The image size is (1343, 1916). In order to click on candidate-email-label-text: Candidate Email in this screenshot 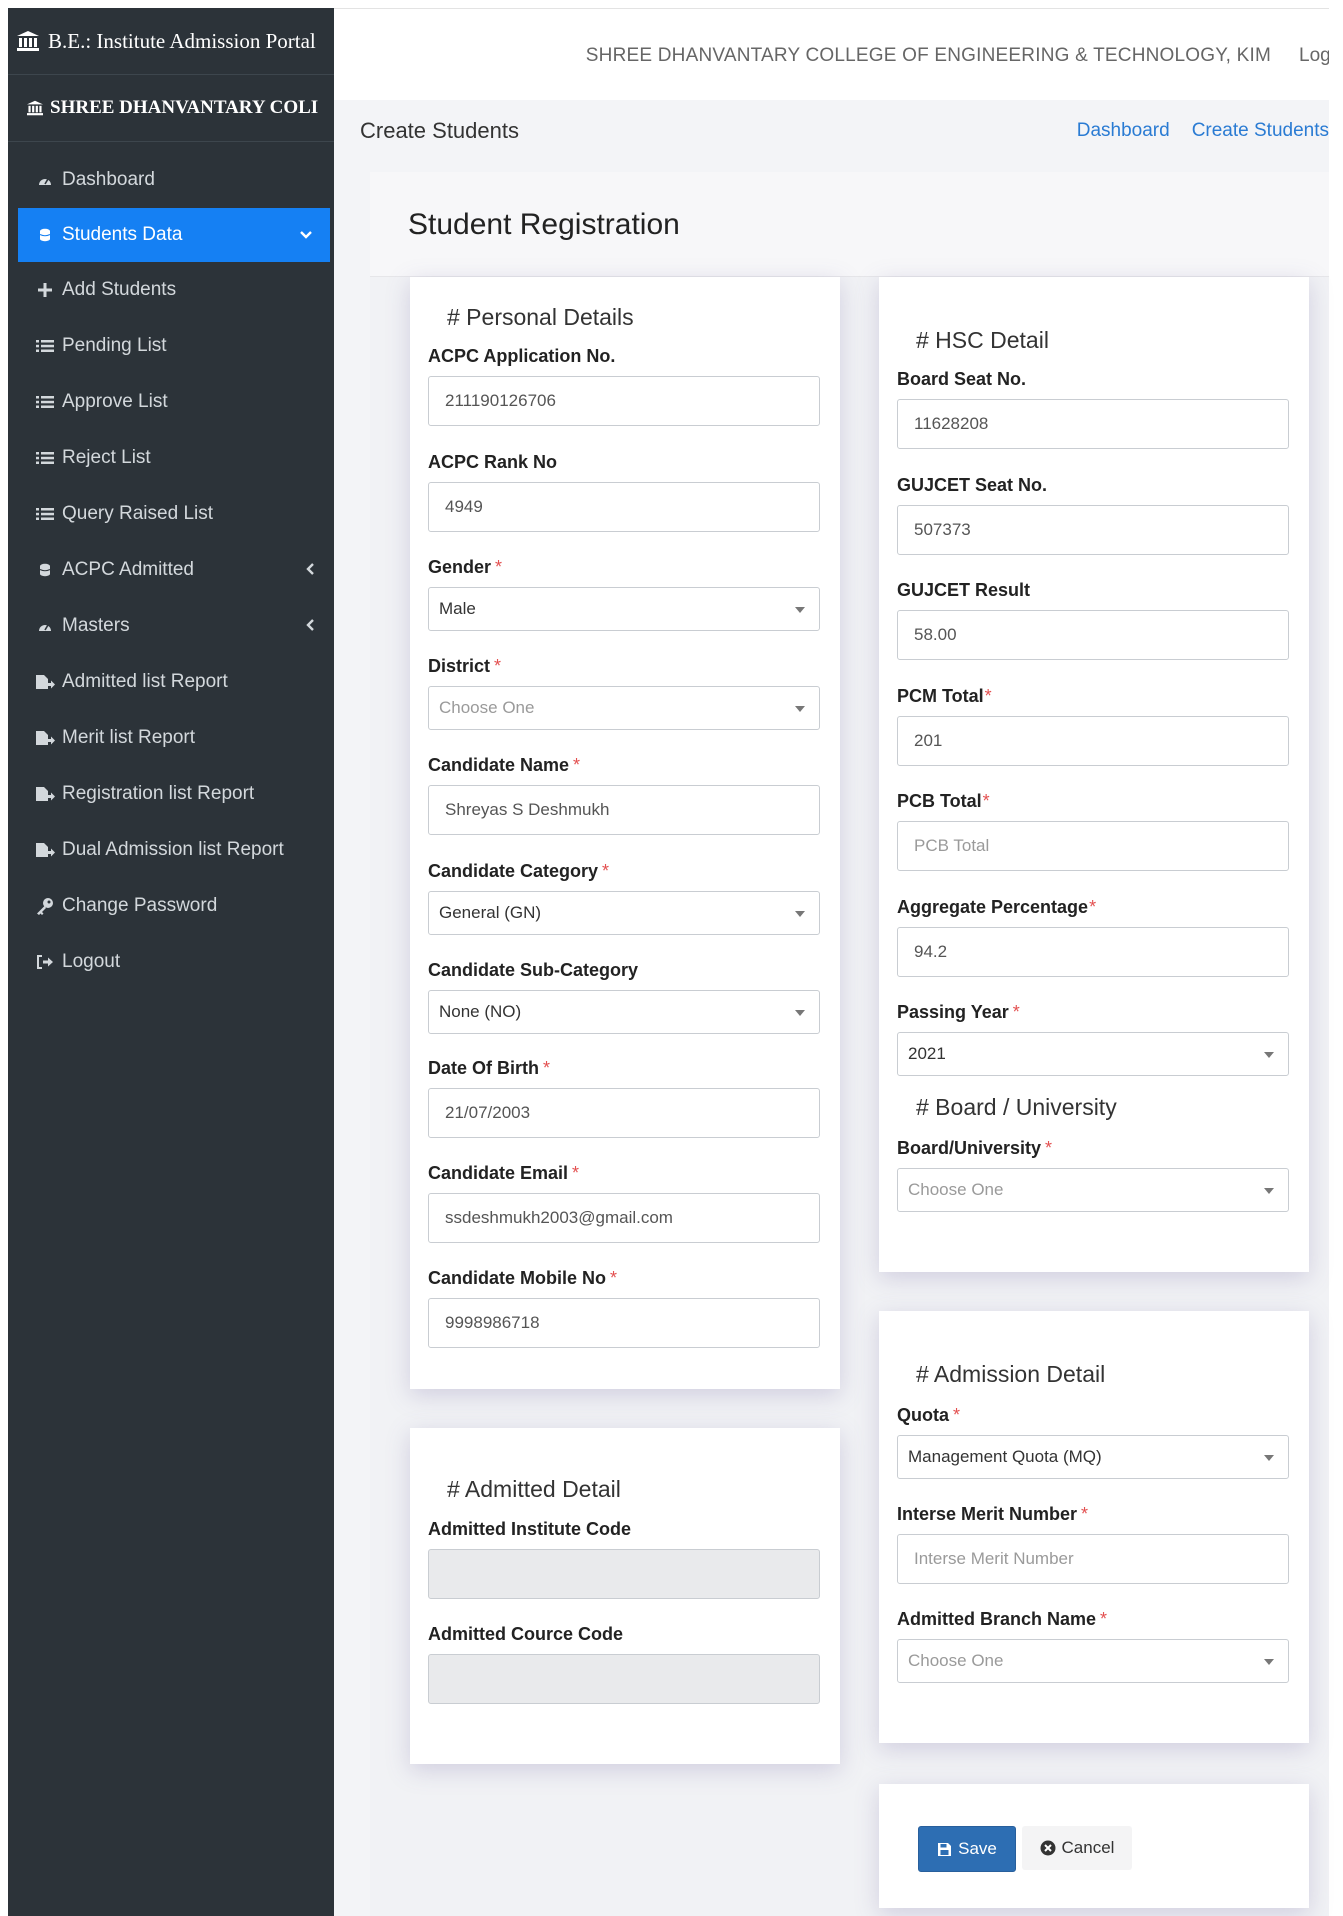, I will do `click(498, 1173)`.